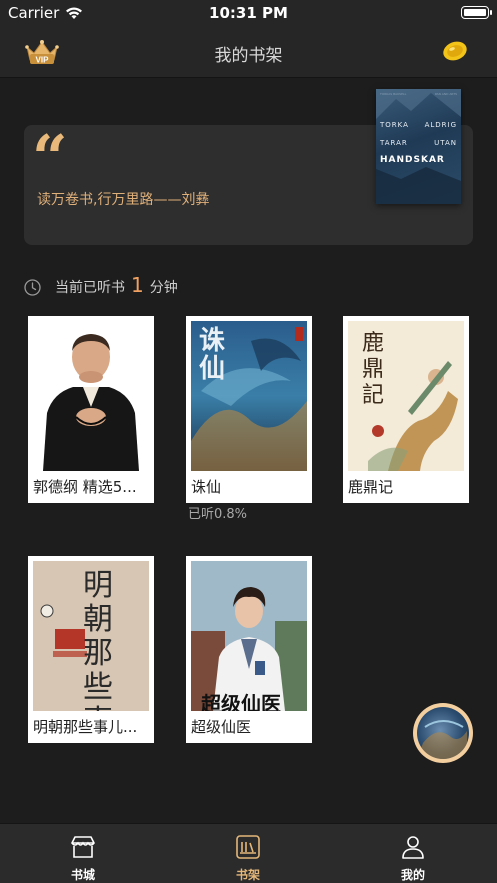 The height and width of the screenshot is (883, 497). What do you see at coordinates (394, 143) in the screenshot?
I see `featured-cover-word: TARAR` at bounding box center [394, 143].